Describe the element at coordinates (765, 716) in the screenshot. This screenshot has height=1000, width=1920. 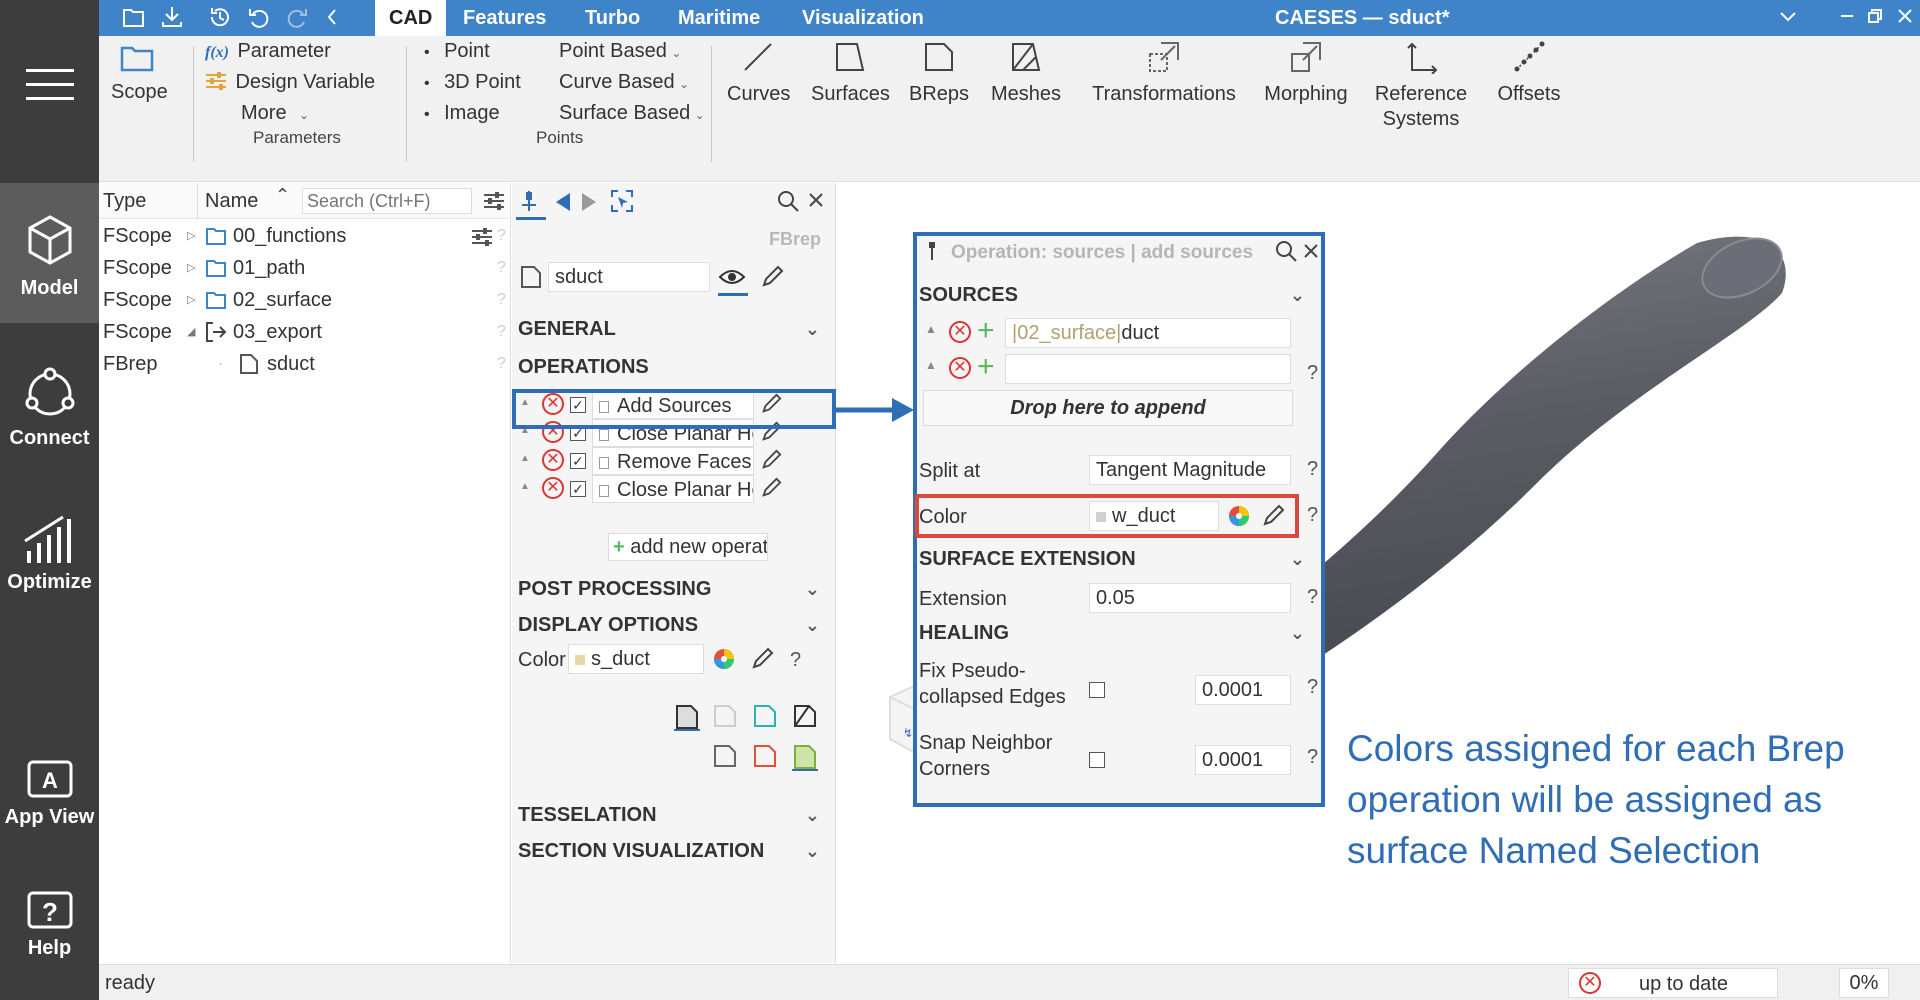
I see `edges-mode-icon` at that location.